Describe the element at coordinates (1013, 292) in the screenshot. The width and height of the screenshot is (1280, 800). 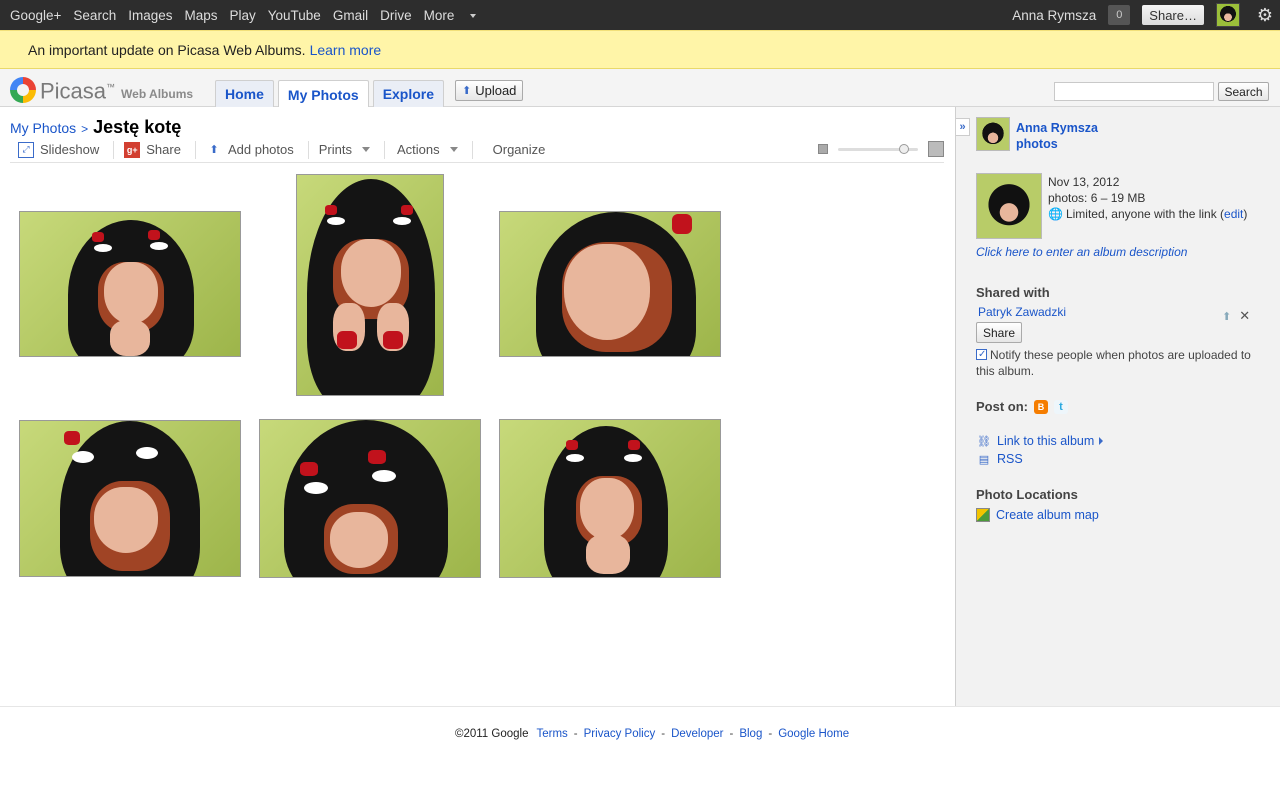
I see `shared-with-heading: Shared with` at that location.